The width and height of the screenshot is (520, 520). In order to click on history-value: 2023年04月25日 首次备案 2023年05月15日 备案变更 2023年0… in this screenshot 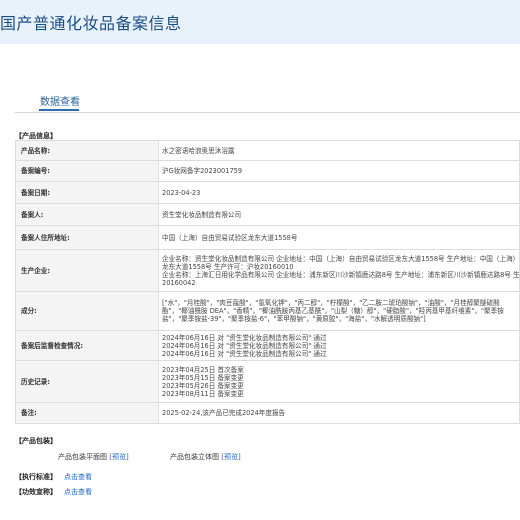, I will do `click(339, 381)`.